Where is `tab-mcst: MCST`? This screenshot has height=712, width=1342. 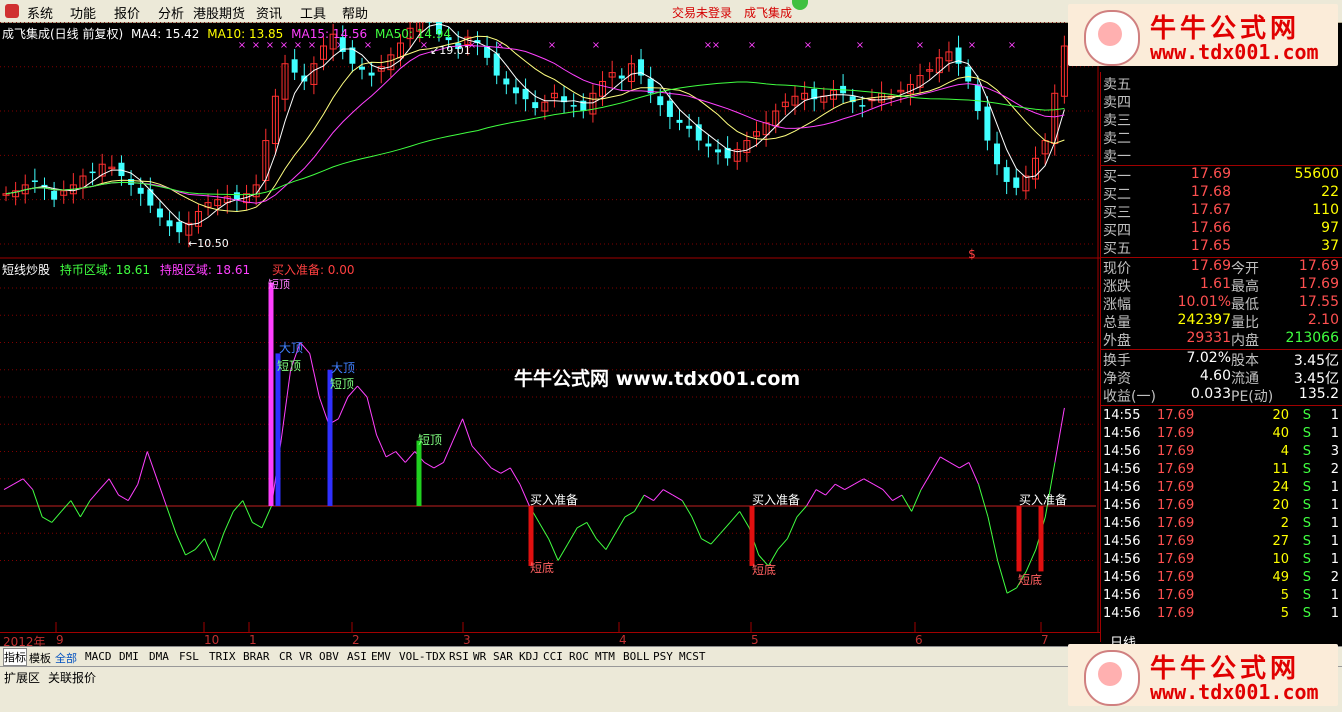
tab-mcst: MCST is located at coordinates (692, 656).